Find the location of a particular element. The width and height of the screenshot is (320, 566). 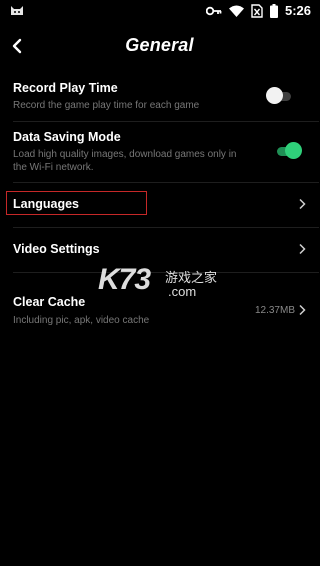

wifi-icon is located at coordinates (236, 11).